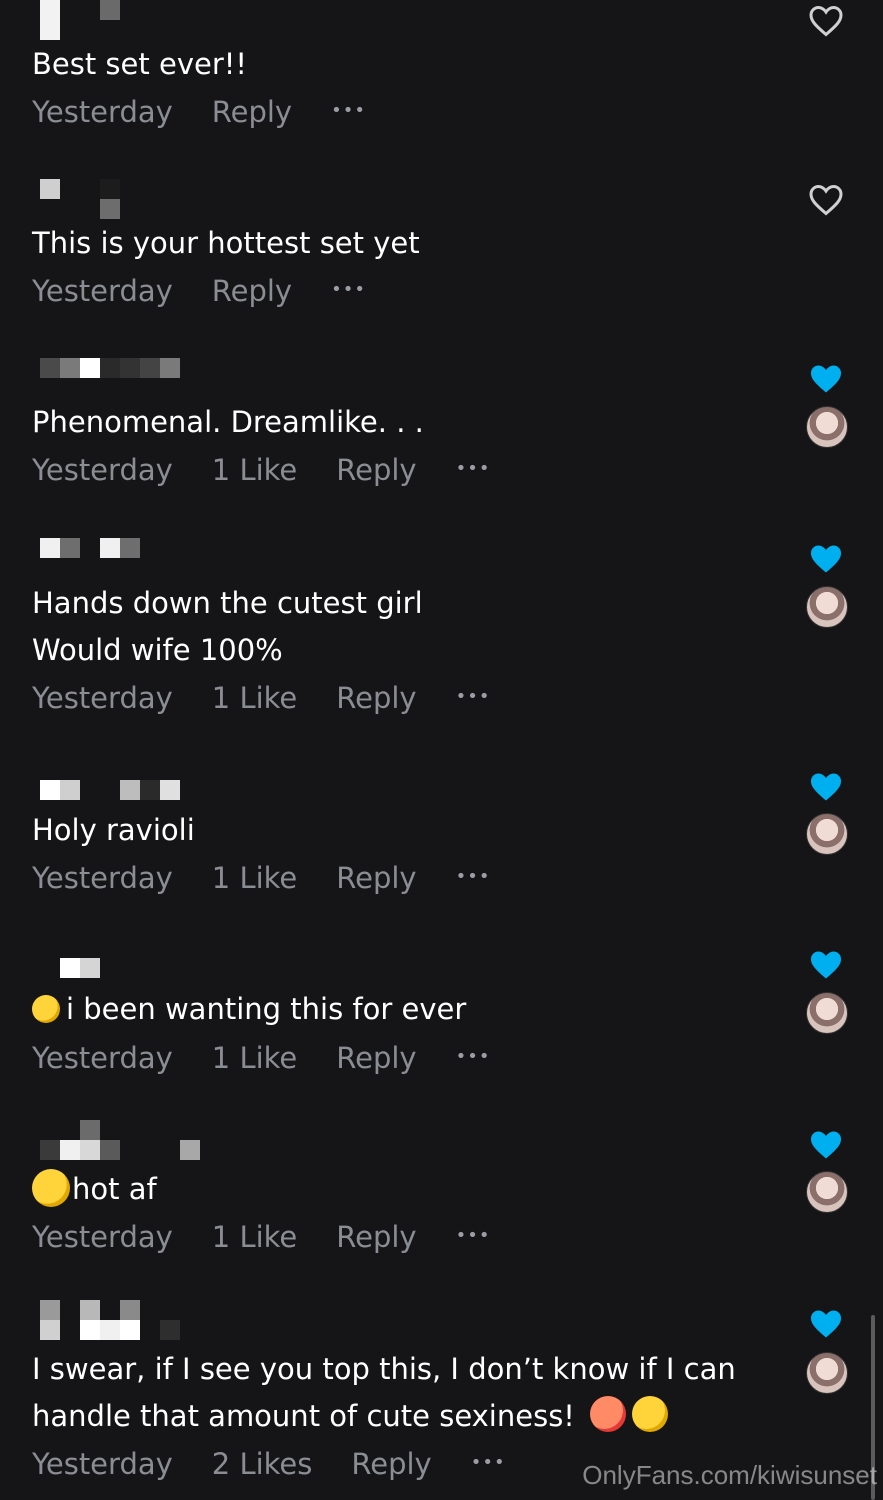  I want to click on comment-text: Best set ever!!, so click(139, 64).